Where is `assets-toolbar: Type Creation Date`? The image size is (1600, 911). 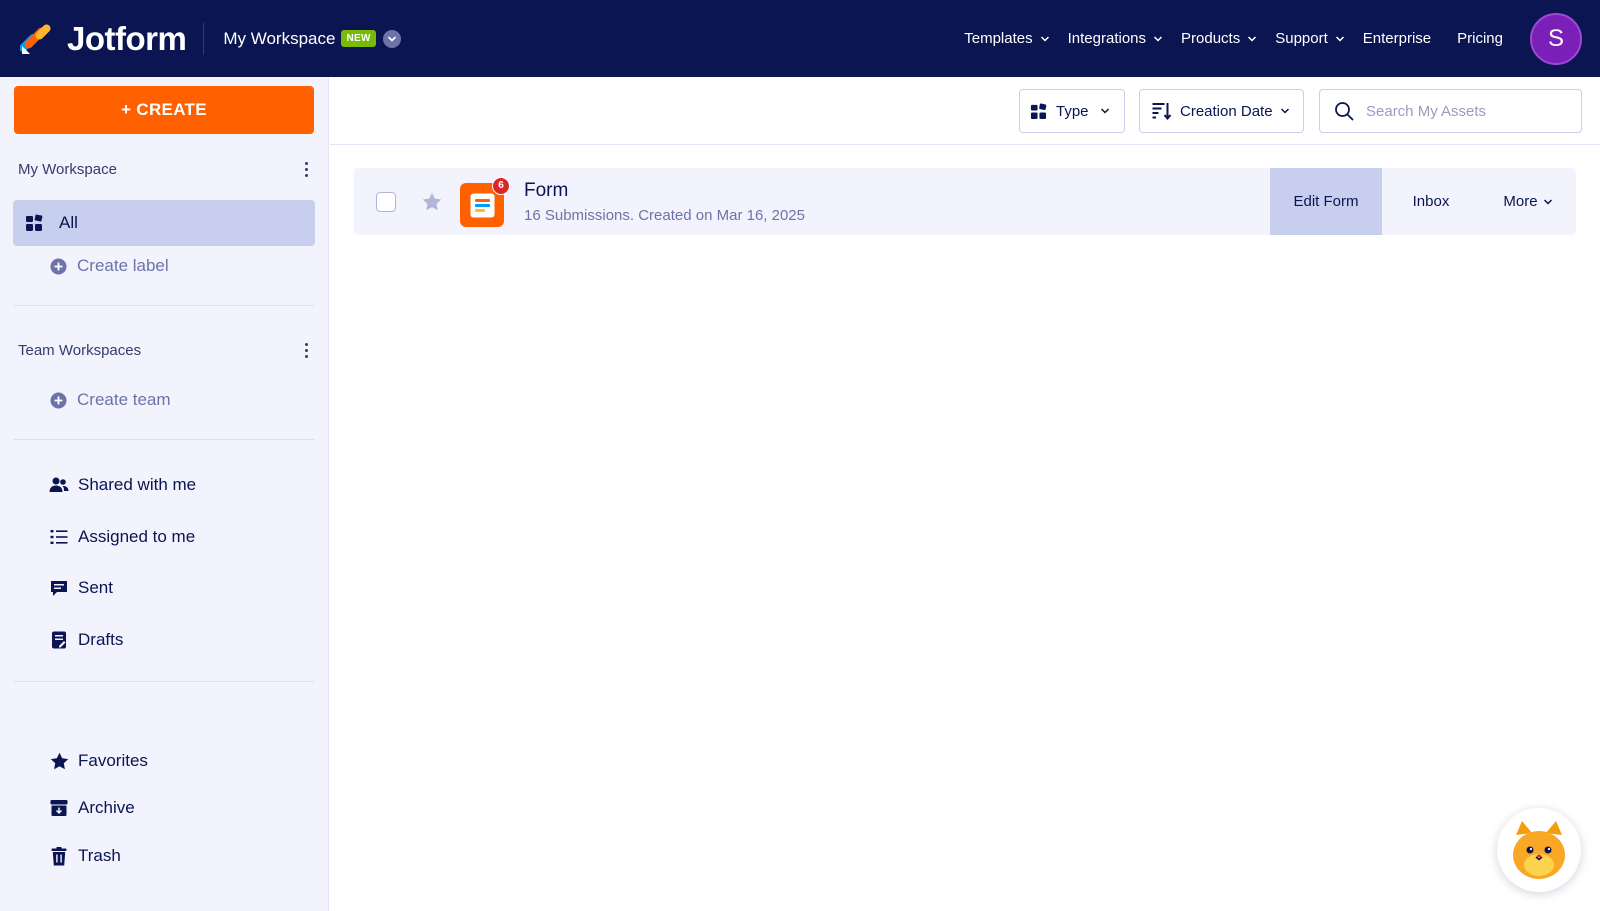
assets-toolbar: Type Creation Date is located at coordinates (965, 111).